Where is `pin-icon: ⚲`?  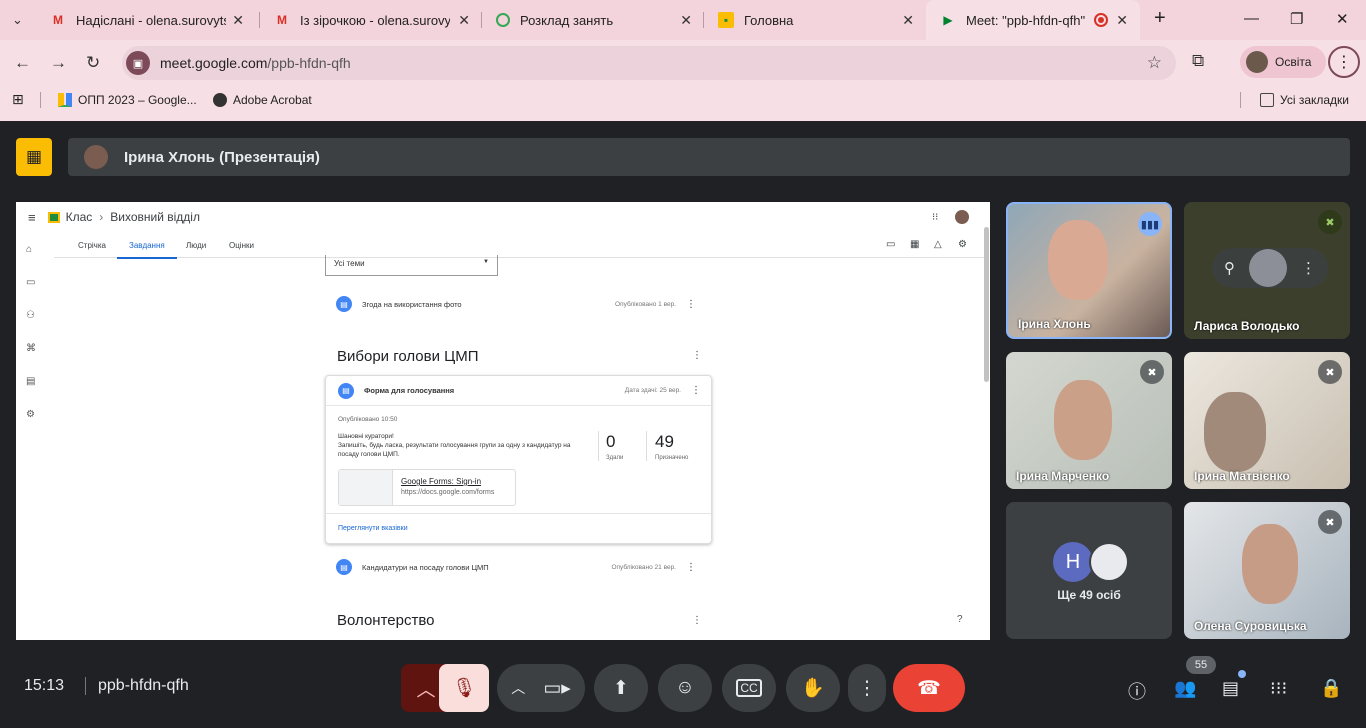
pin-icon: ⚲ is located at coordinates (1229, 268).